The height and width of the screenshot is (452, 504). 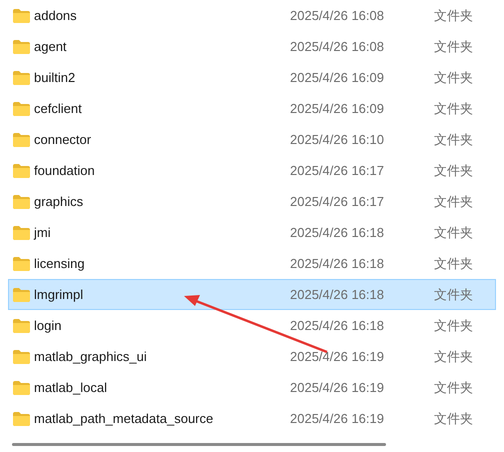 What do you see at coordinates (56, 15) in the screenshot?
I see `file-name: addons` at bounding box center [56, 15].